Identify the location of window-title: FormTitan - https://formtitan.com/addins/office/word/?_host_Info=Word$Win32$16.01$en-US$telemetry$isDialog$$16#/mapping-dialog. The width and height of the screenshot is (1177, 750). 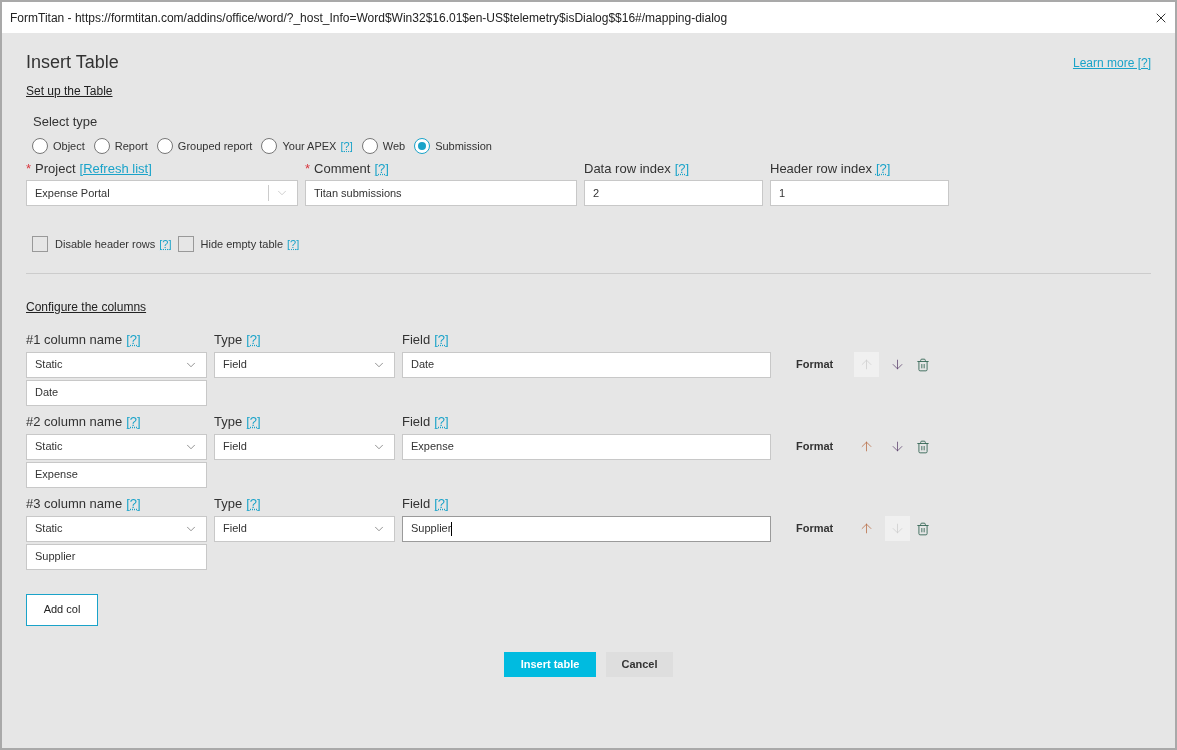
(369, 18).